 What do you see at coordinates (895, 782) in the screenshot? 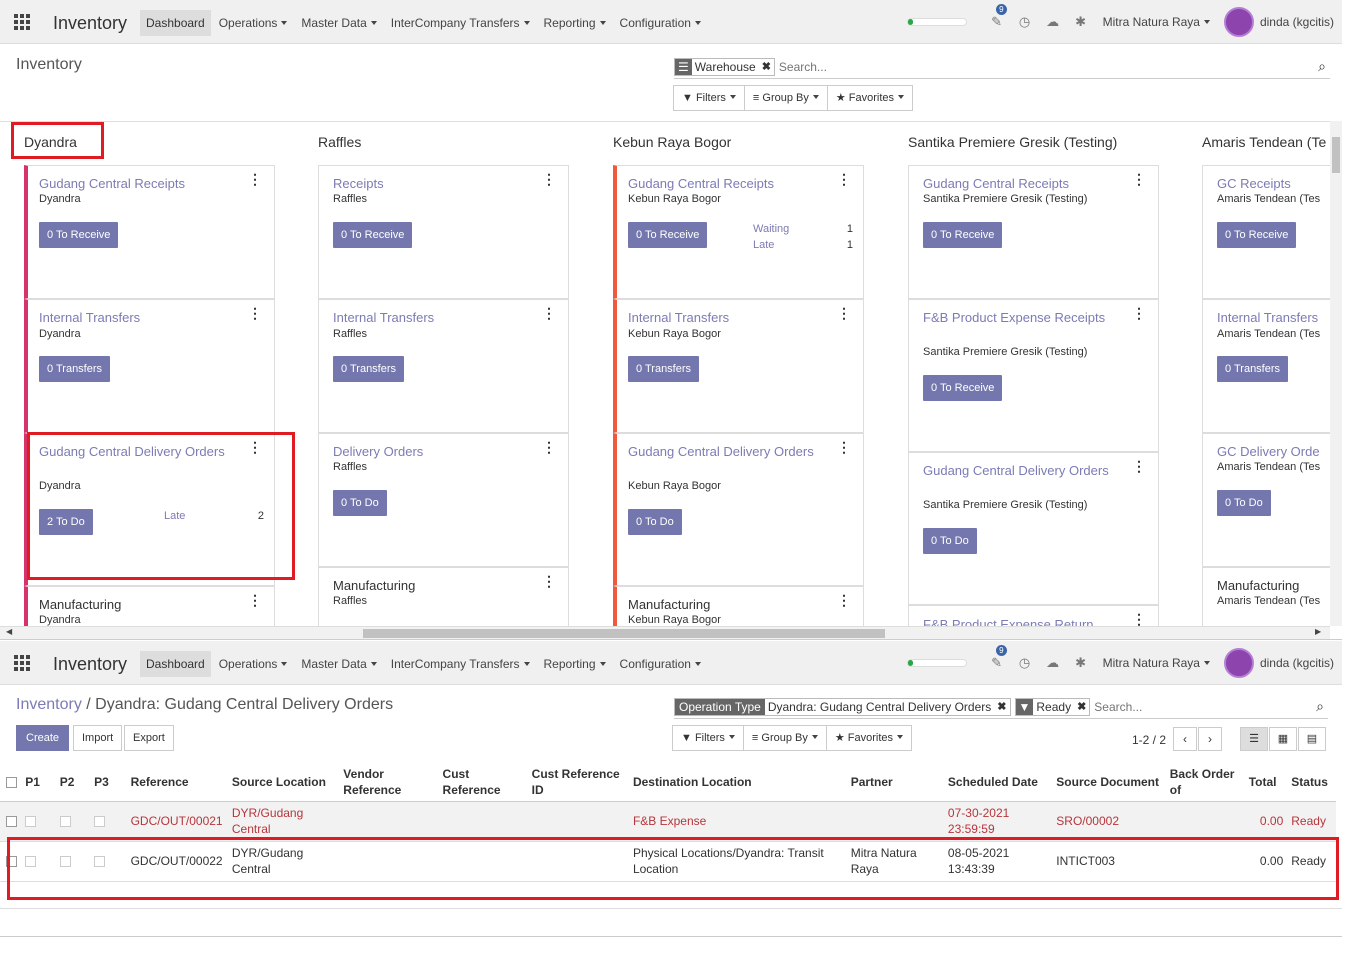
I see `col-header: Partner` at bounding box center [895, 782].